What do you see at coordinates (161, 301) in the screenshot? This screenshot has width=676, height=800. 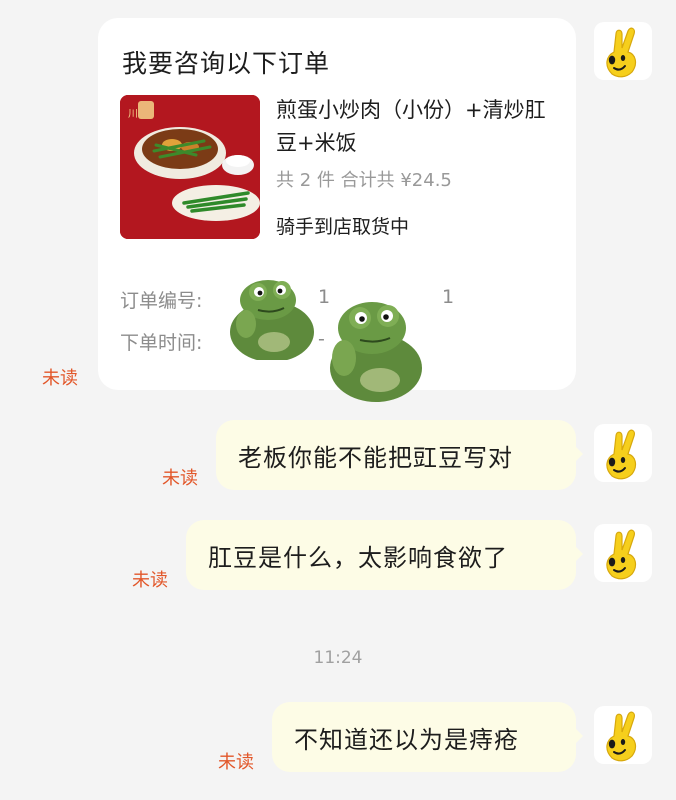 I see `order-number-label: 订单编号:` at bounding box center [161, 301].